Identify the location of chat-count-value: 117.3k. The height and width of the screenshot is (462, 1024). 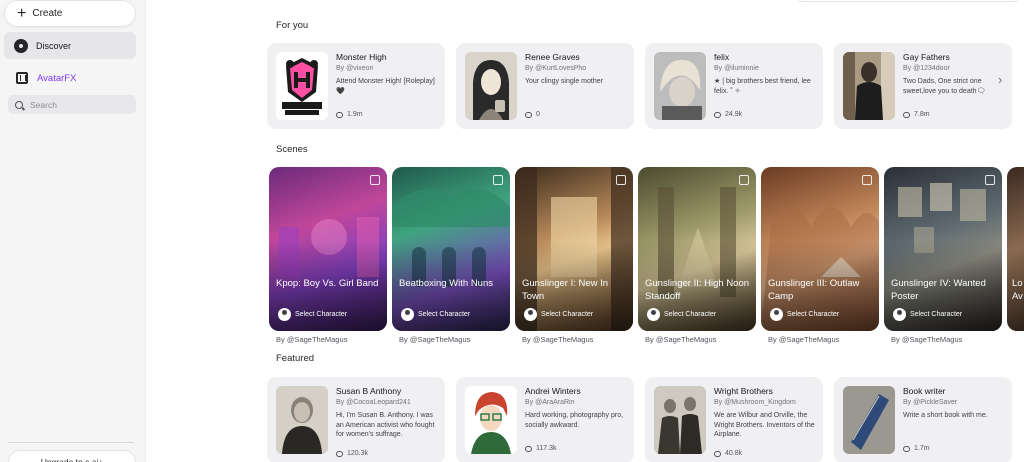
(546, 448).